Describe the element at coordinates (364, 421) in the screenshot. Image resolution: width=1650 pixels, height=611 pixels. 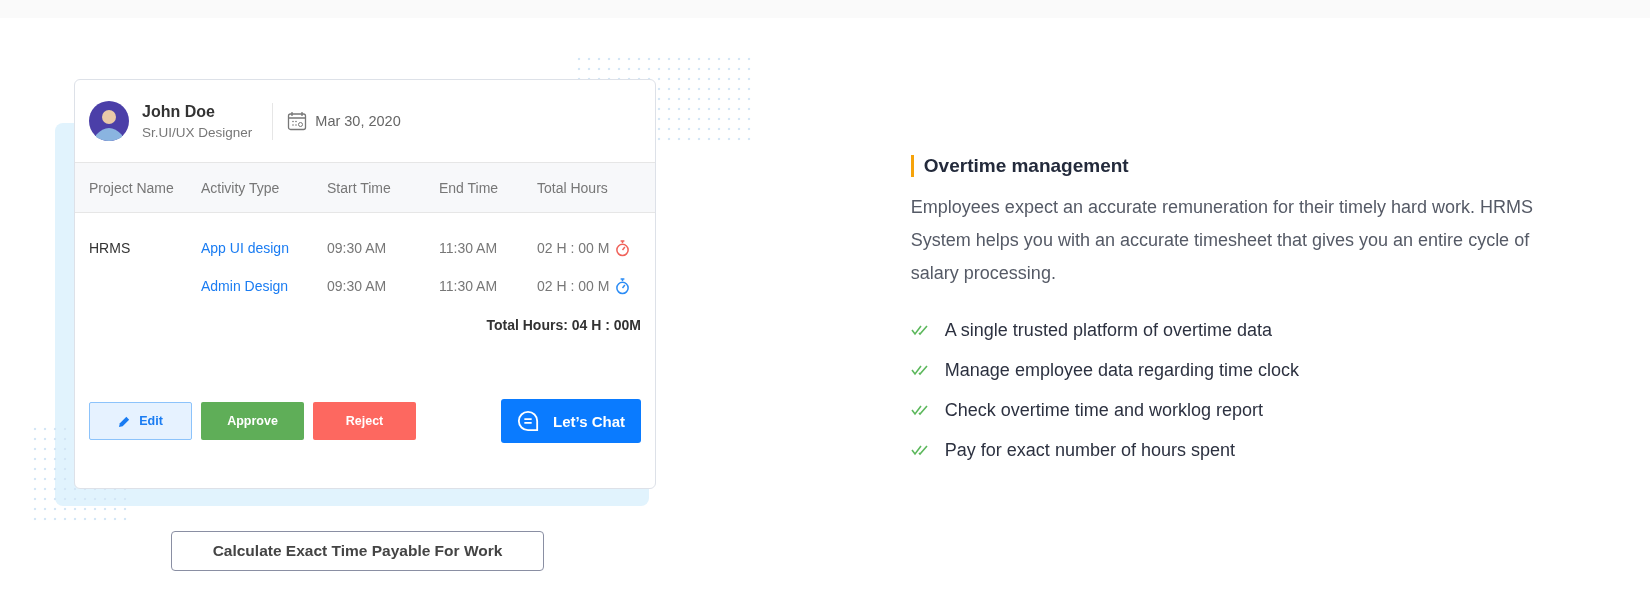
I see `reject-button: Reject` at that location.